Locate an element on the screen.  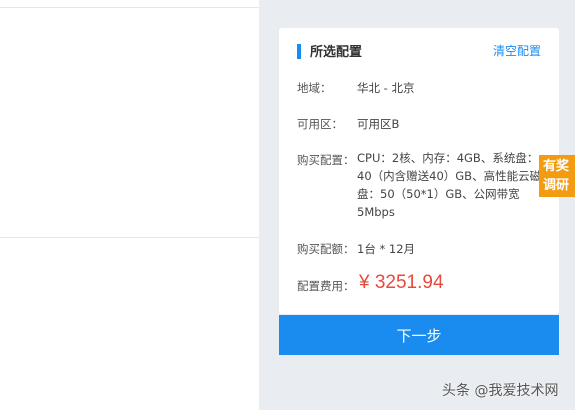
survey-tab-line2: 调研 is located at coordinates (556, 185).